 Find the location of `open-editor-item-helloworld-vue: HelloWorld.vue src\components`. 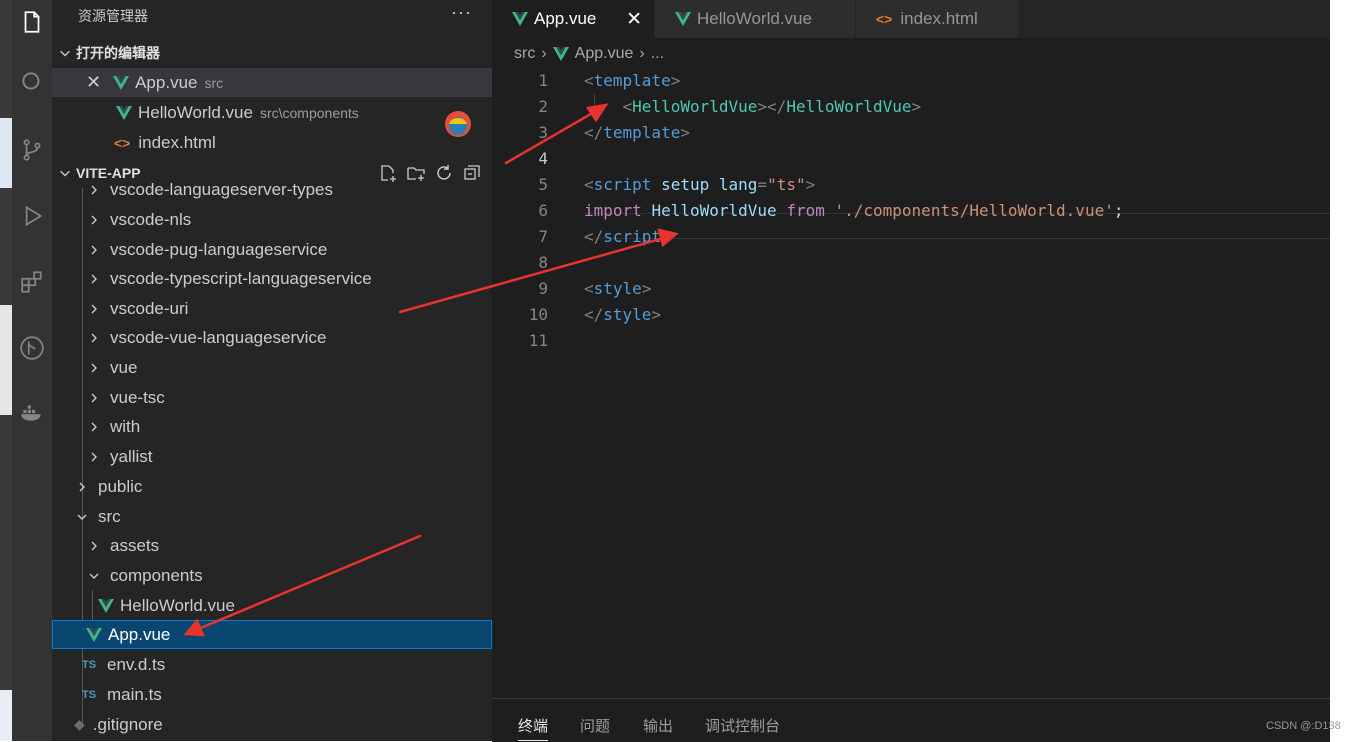

open-editor-item-helloworld-vue: HelloWorld.vue src\components is located at coordinates (272, 112).